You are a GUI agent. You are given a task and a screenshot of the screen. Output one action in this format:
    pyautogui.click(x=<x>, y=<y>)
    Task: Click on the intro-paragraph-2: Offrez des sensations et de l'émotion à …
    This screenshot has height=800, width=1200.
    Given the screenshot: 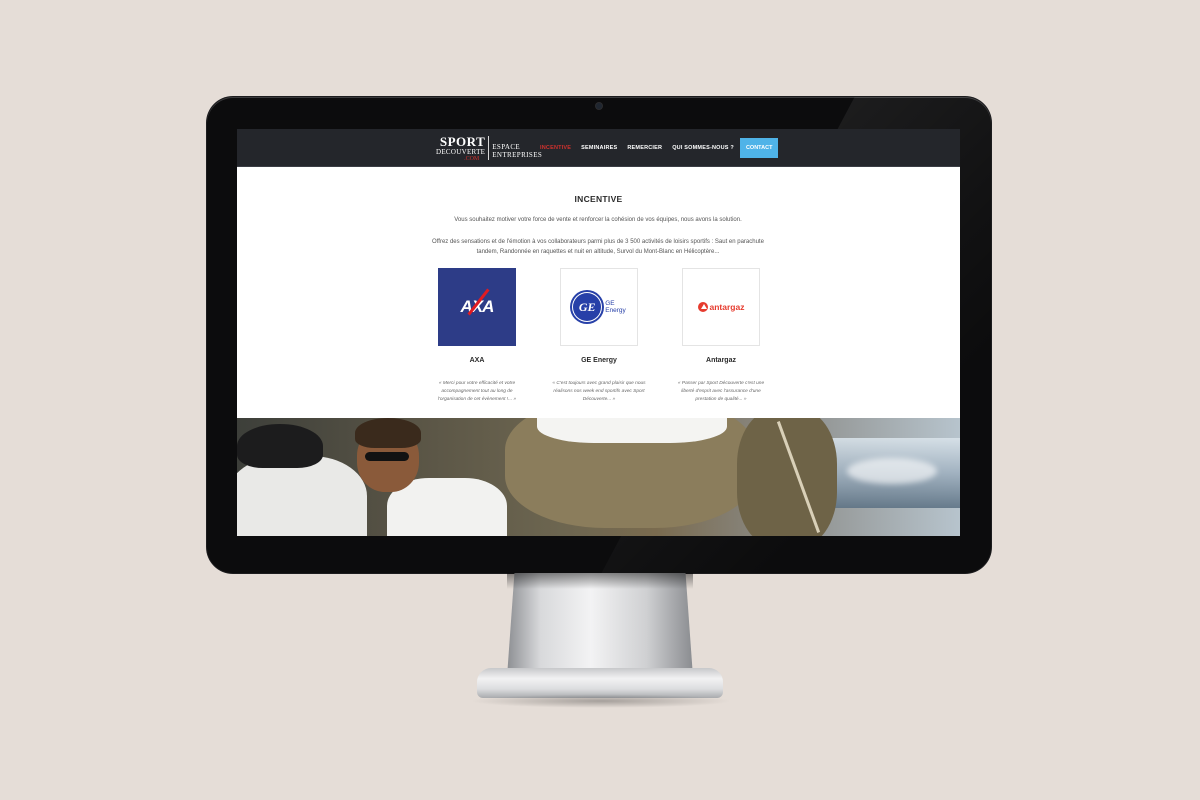 What is the action you would take?
    pyautogui.click(x=598, y=247)
    